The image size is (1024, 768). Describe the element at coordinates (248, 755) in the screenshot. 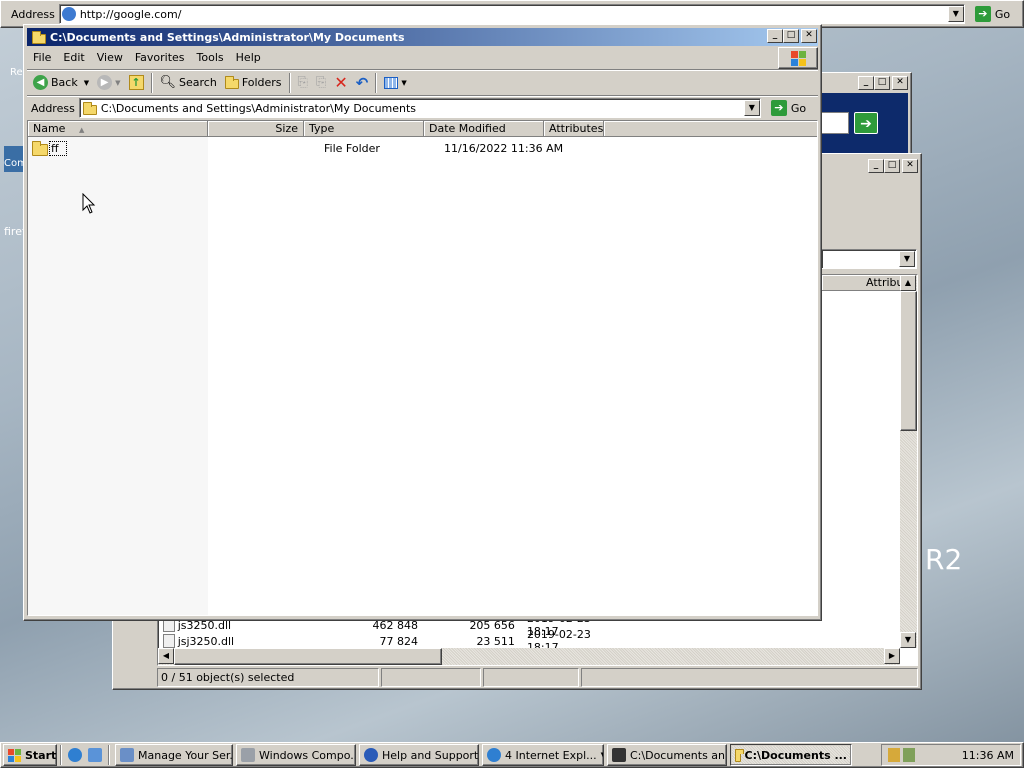

I see `windows-components-icon` at that location.